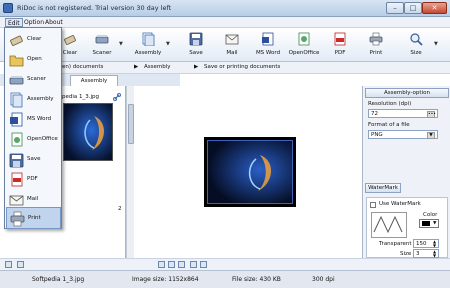 The width and height of the screenshot is (450, 288). I want to click on minimize-button: –, so click(395, 8).